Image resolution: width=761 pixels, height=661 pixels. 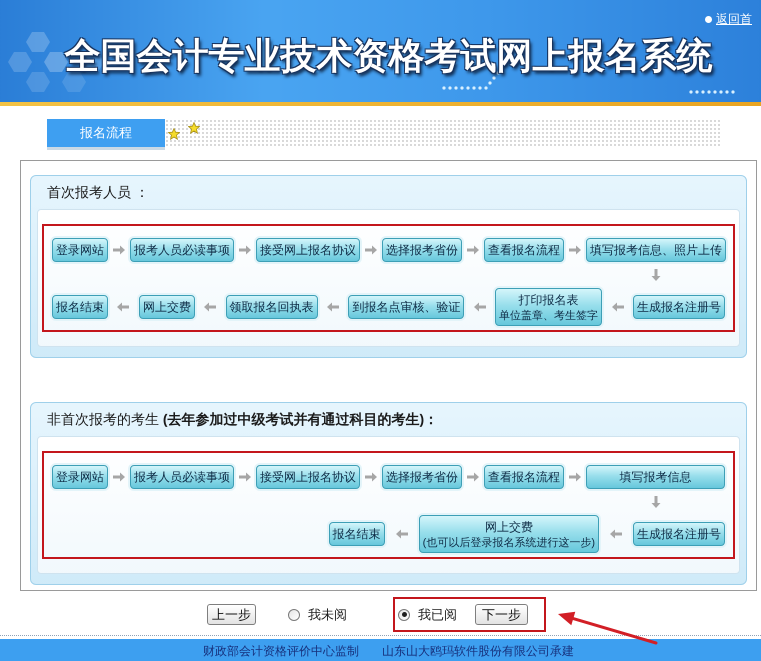 What do you see at coordinates (327, 615) in the screenshot?
I see `radio-label: 我未阅` at bounding box center [327, 615].